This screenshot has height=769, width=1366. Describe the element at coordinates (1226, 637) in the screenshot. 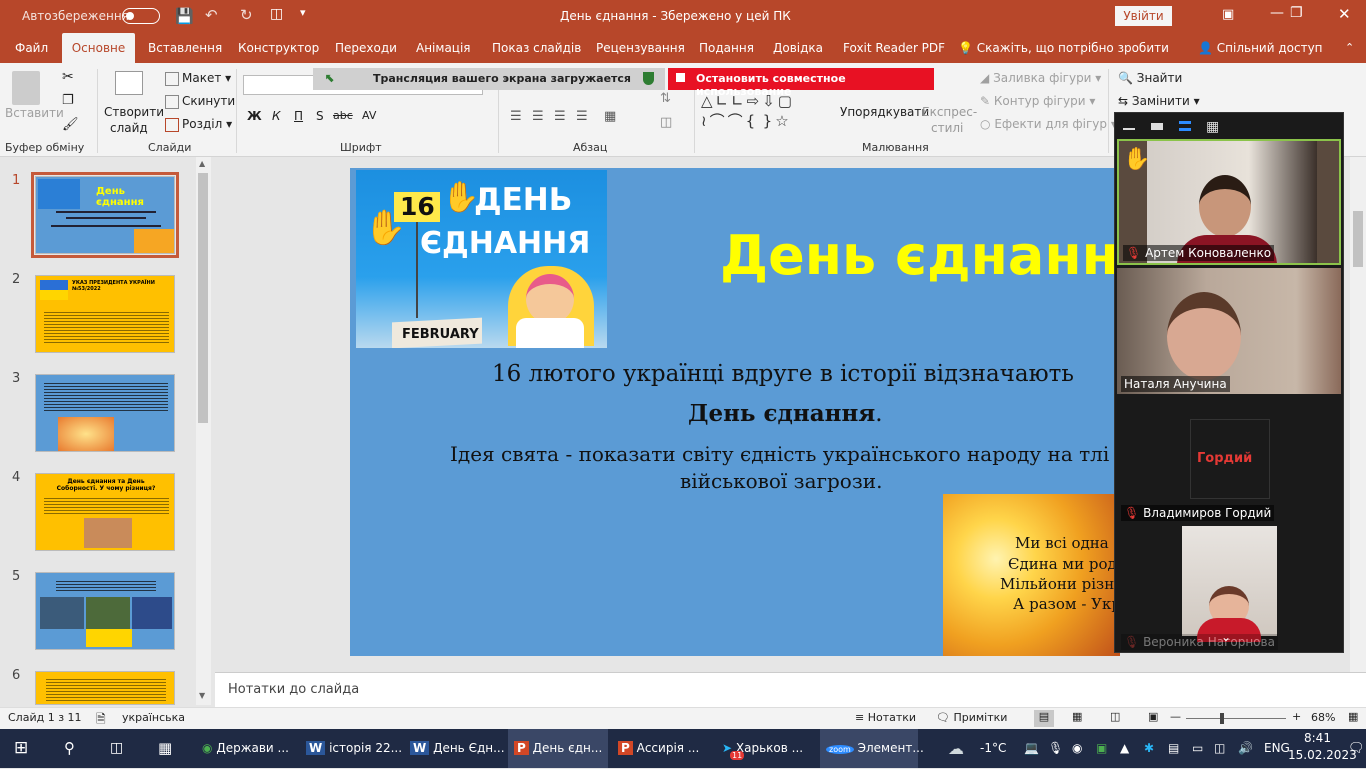

I see `chevron-down-icon: ⌄` at that location.